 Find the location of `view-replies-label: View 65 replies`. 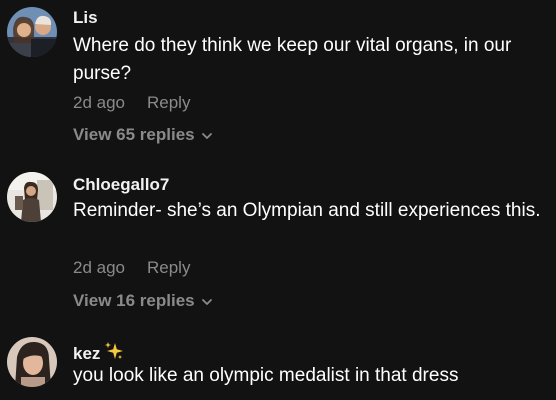

view-replies-label: View 65 replies is located at coordinates (134, 134).